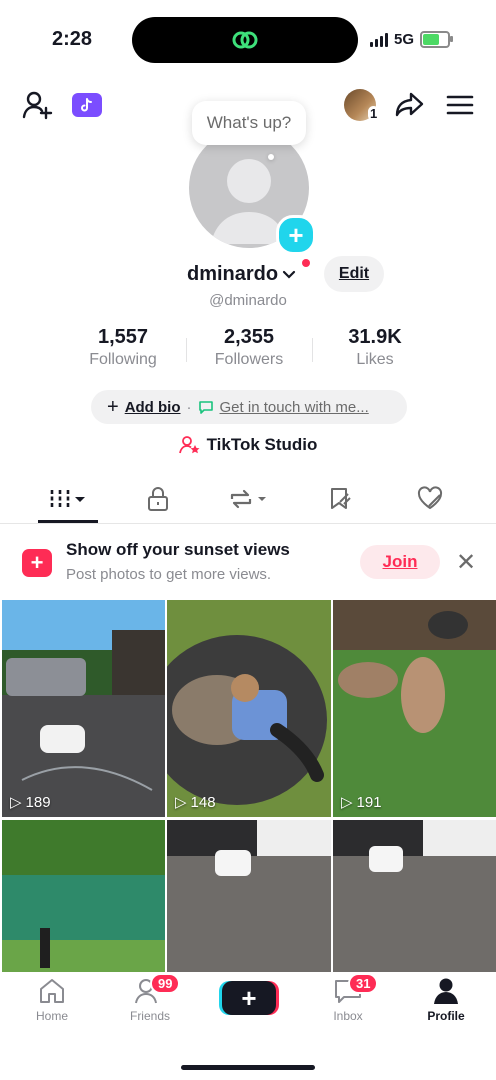  What do you see at coordinates (52, 991) in the screenshot?
I see `home-icon` at bounding box center [52, 991].